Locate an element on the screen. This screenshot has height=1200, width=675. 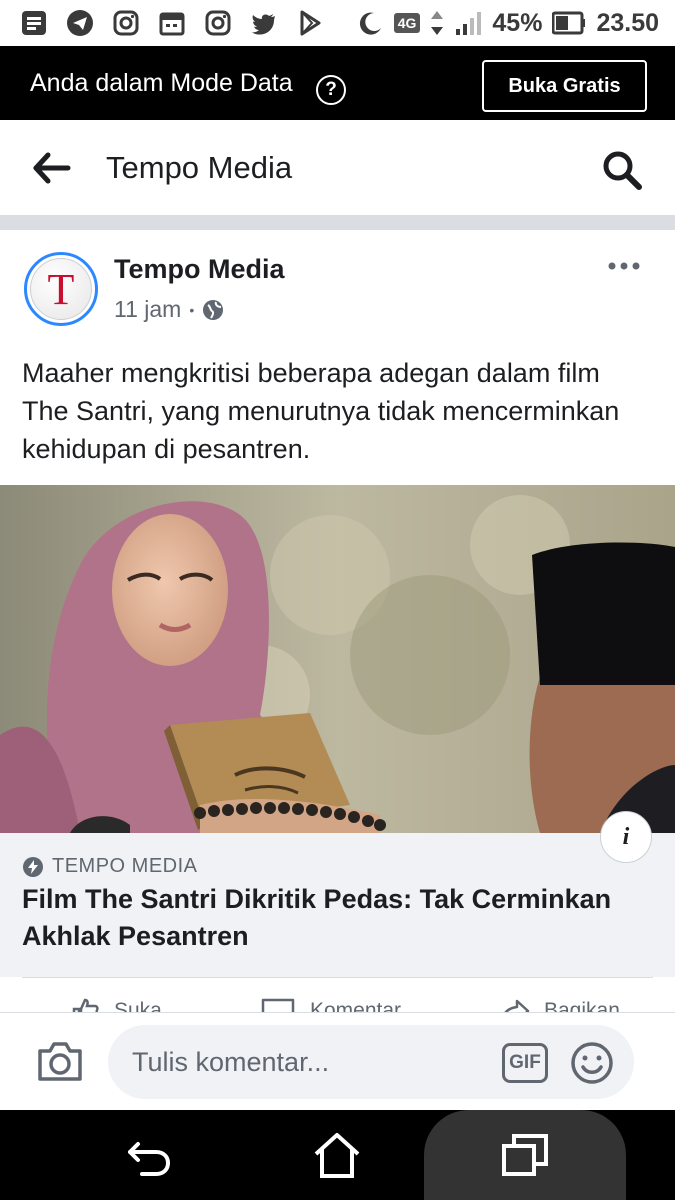
tempo-logo: T is located at coordinates (61, 289).